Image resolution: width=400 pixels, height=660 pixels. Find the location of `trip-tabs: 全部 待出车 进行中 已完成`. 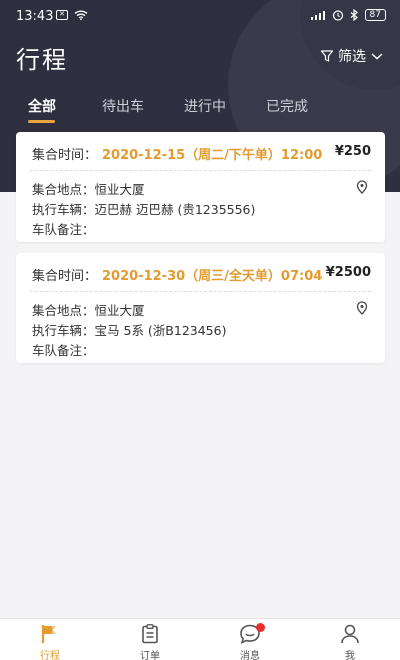

trip-tabs: 全部 待出车 进行中 已完成 is located at coordinates (200, 111).